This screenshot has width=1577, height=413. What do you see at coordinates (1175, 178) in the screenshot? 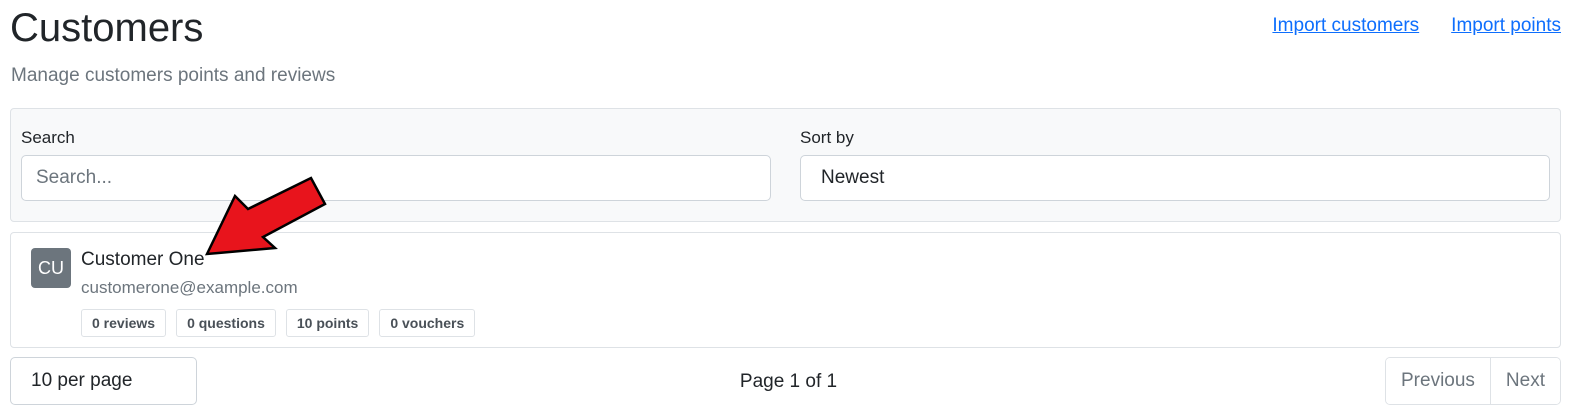
I see `sort-select: Newest` at bounding box center [1175, 178].